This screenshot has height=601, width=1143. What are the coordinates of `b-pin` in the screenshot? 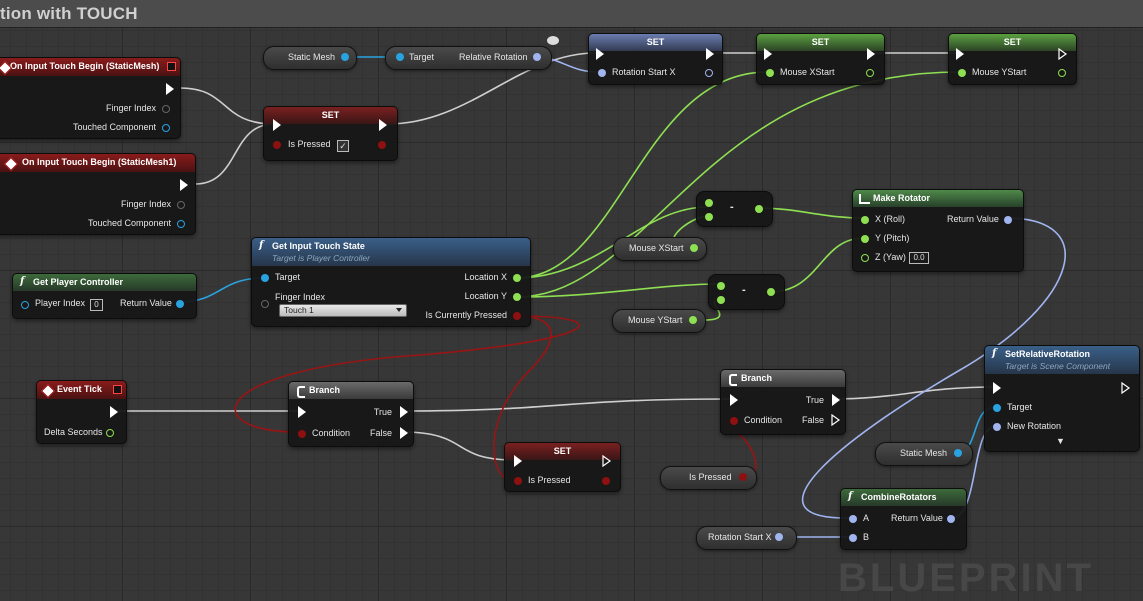 It's located at (853, 538).